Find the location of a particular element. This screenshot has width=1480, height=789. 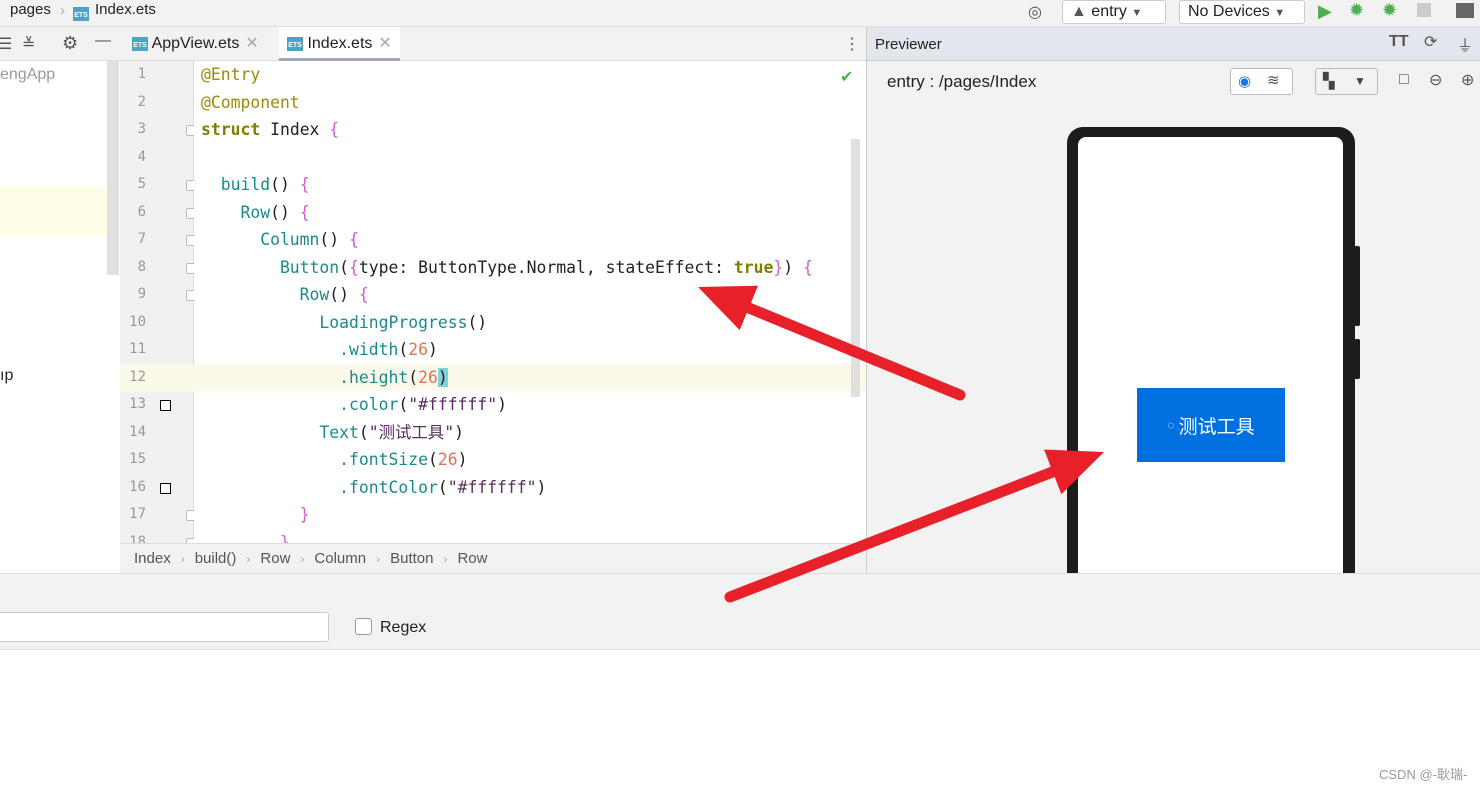

project-root: engApp is located at coordinates (27, 75).